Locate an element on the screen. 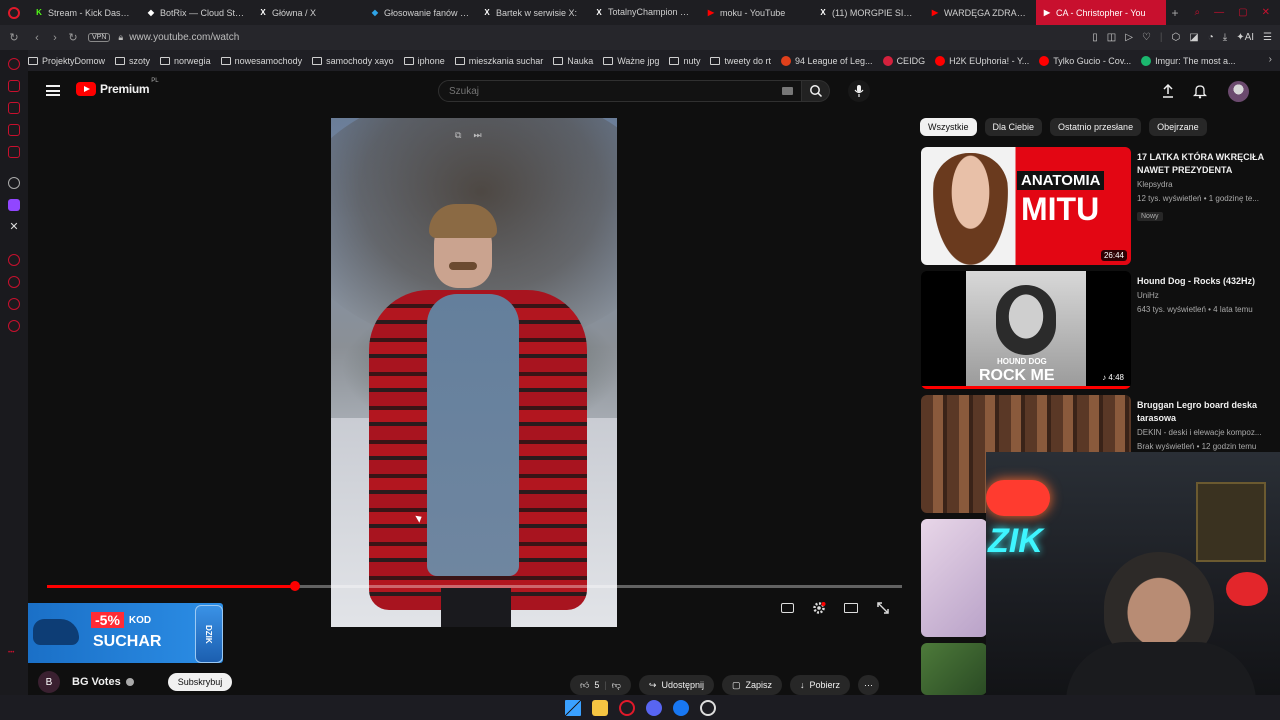 Image resolution: width=1280 pixels, height=720 pixels. discord-icon is located at coordinates (653, 707).